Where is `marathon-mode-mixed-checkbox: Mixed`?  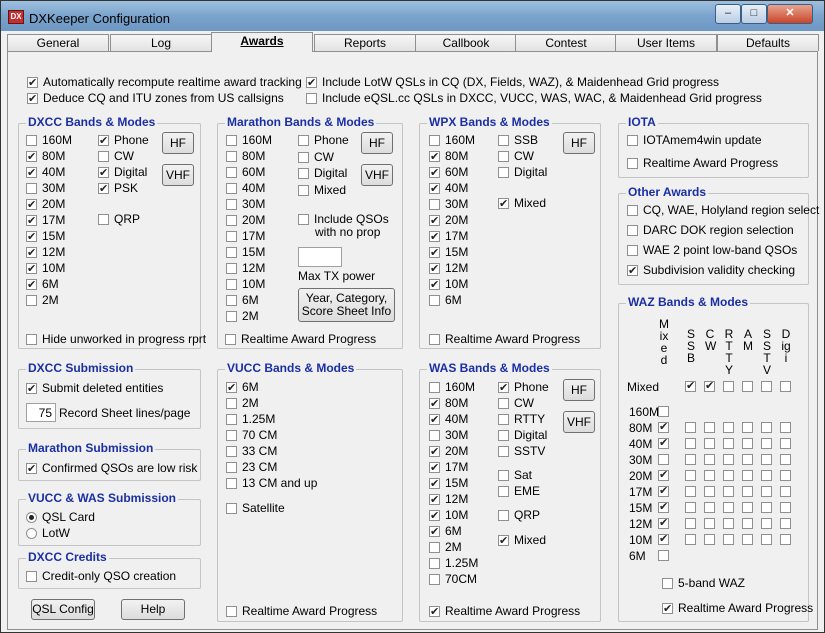 marathon-mode-mixed-checkbox: Mixed is located at coordinates (322, 190).